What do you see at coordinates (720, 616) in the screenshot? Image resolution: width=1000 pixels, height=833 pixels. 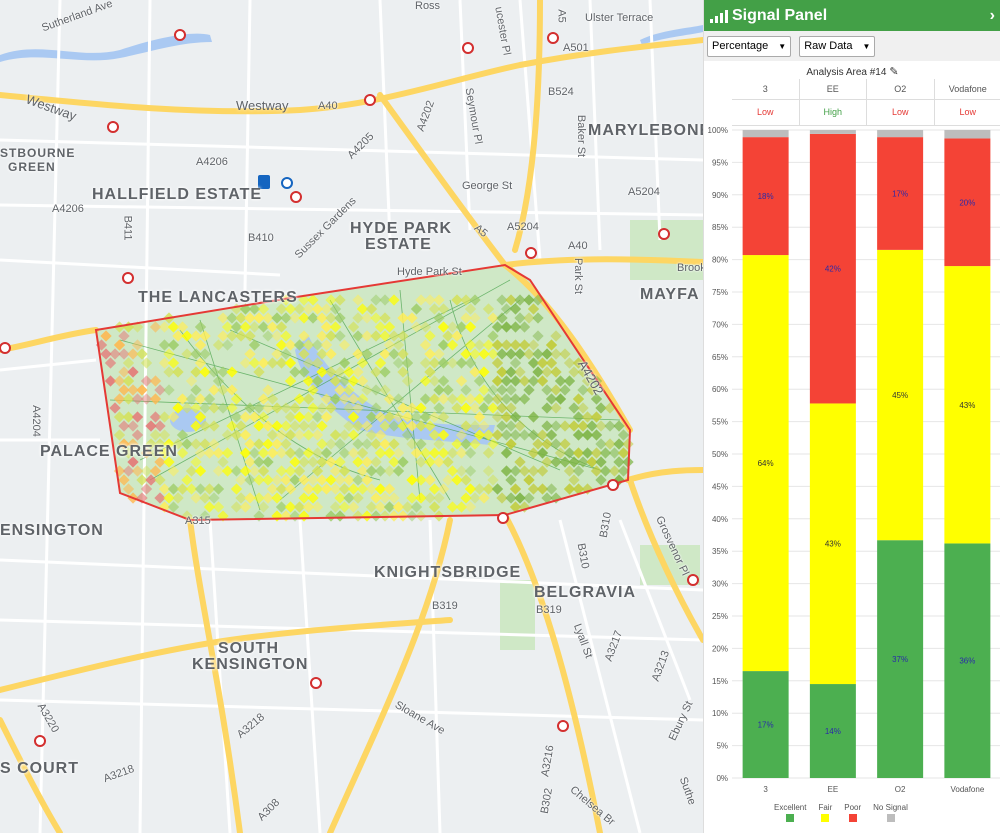 I see `y-tick-label: 25%` at bounding box center [720, 616].